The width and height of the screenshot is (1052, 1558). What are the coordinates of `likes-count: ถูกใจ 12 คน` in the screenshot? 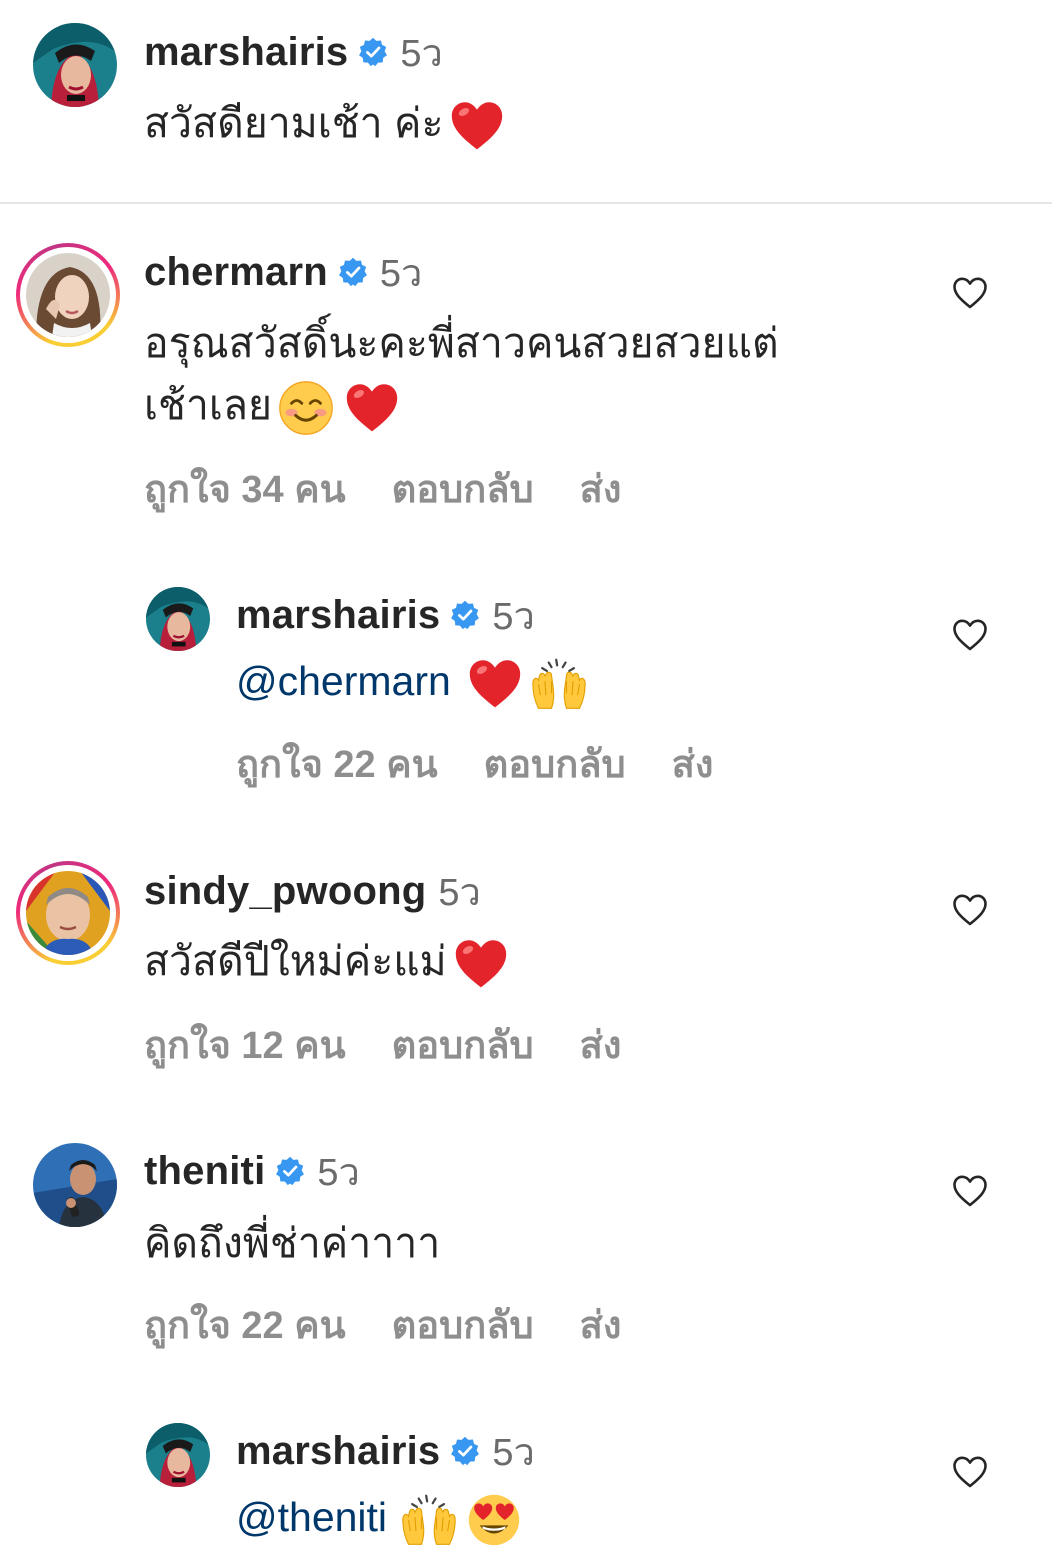 It's located at (245, 1044).